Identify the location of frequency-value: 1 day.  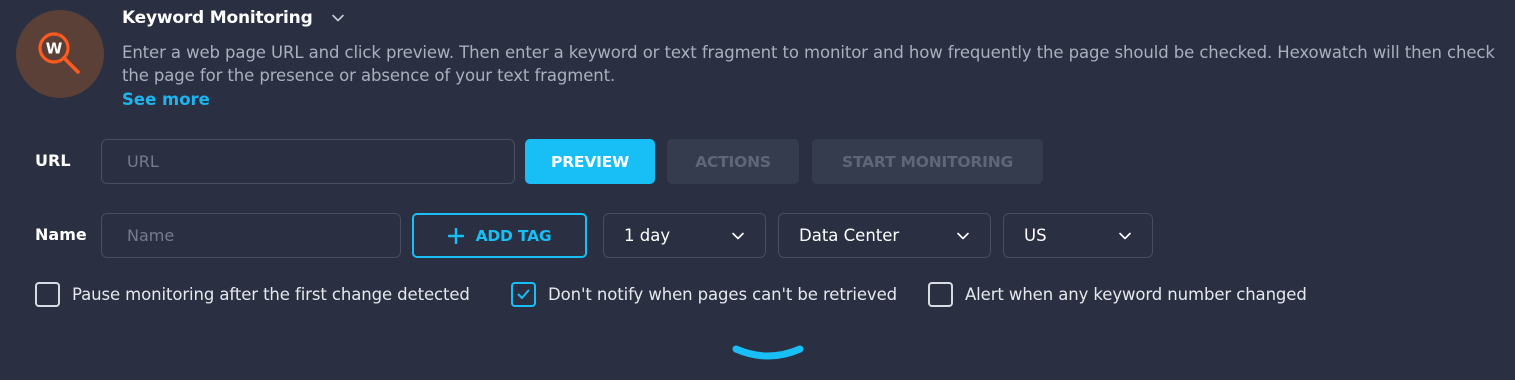
(647, 235).